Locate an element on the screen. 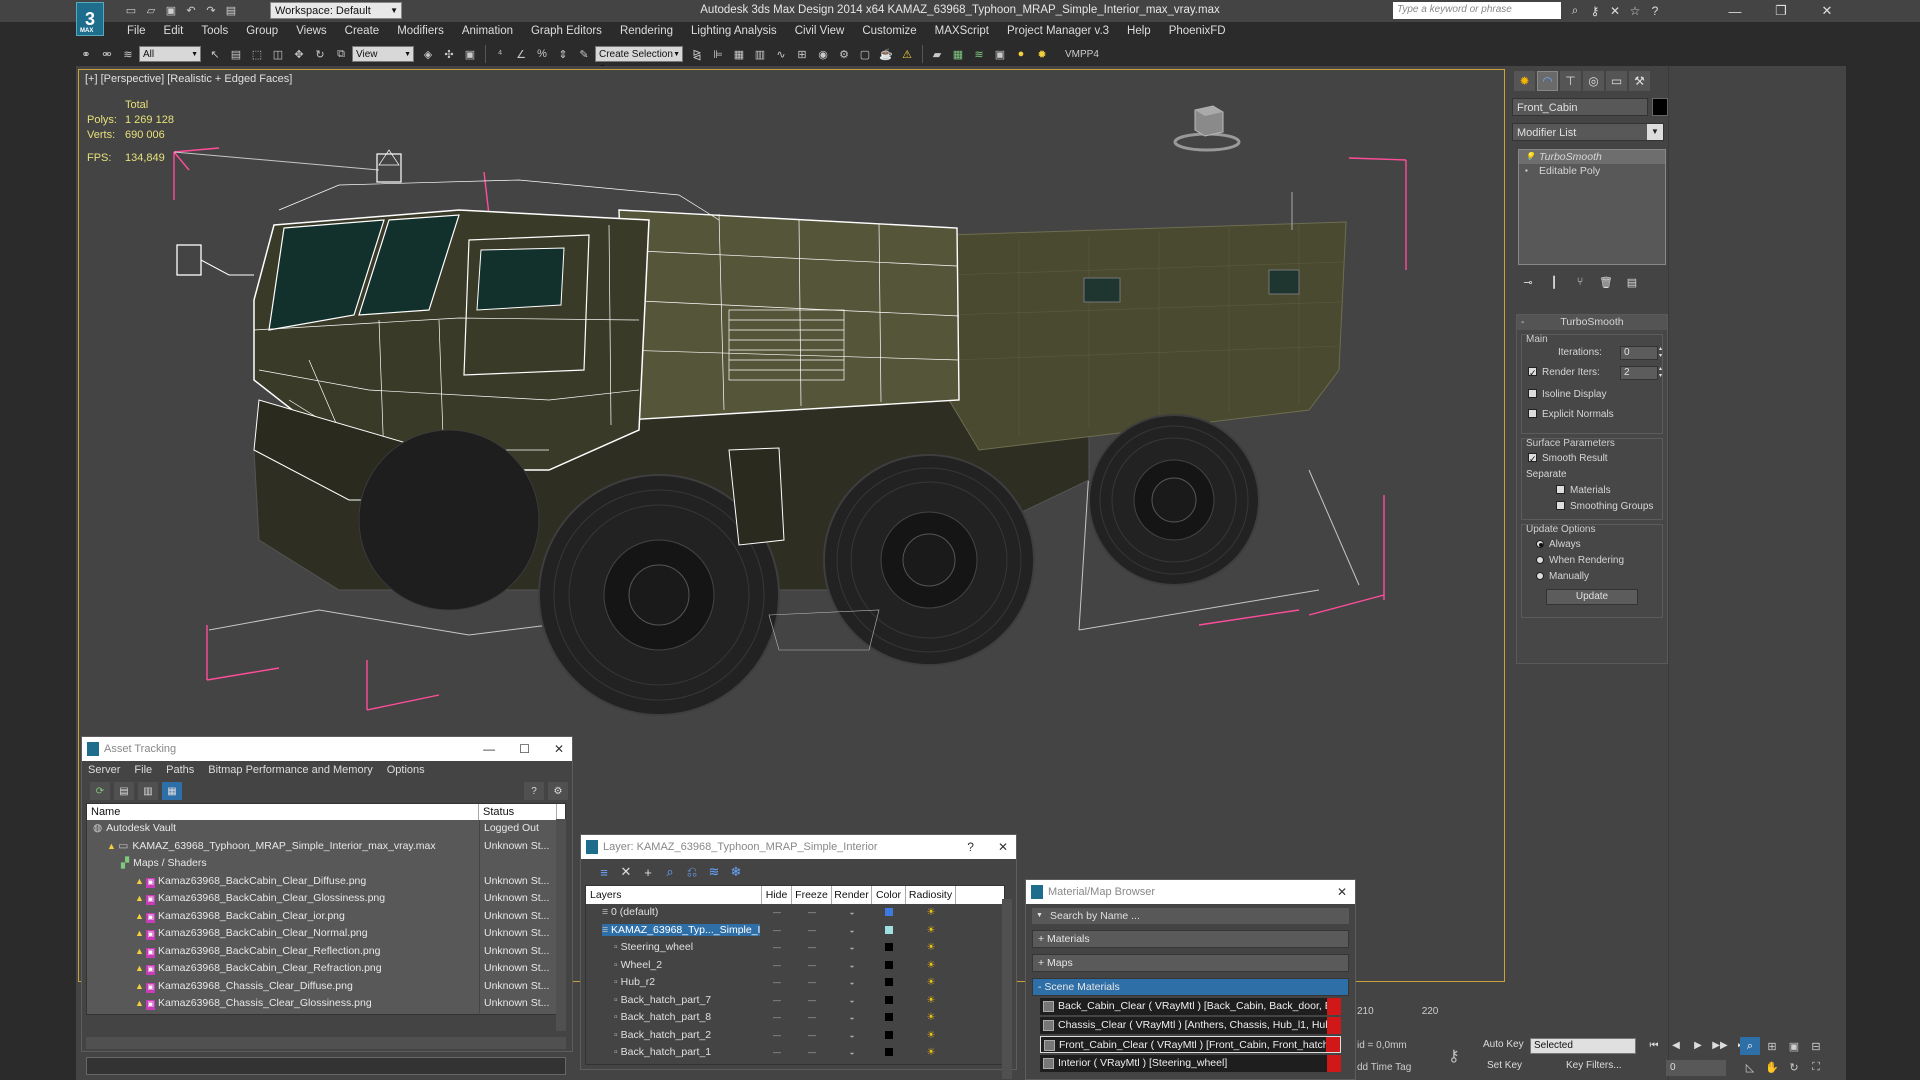 This screenshot has width=1920, height=1080. column-name: Name is located at coordinates (283, 812).